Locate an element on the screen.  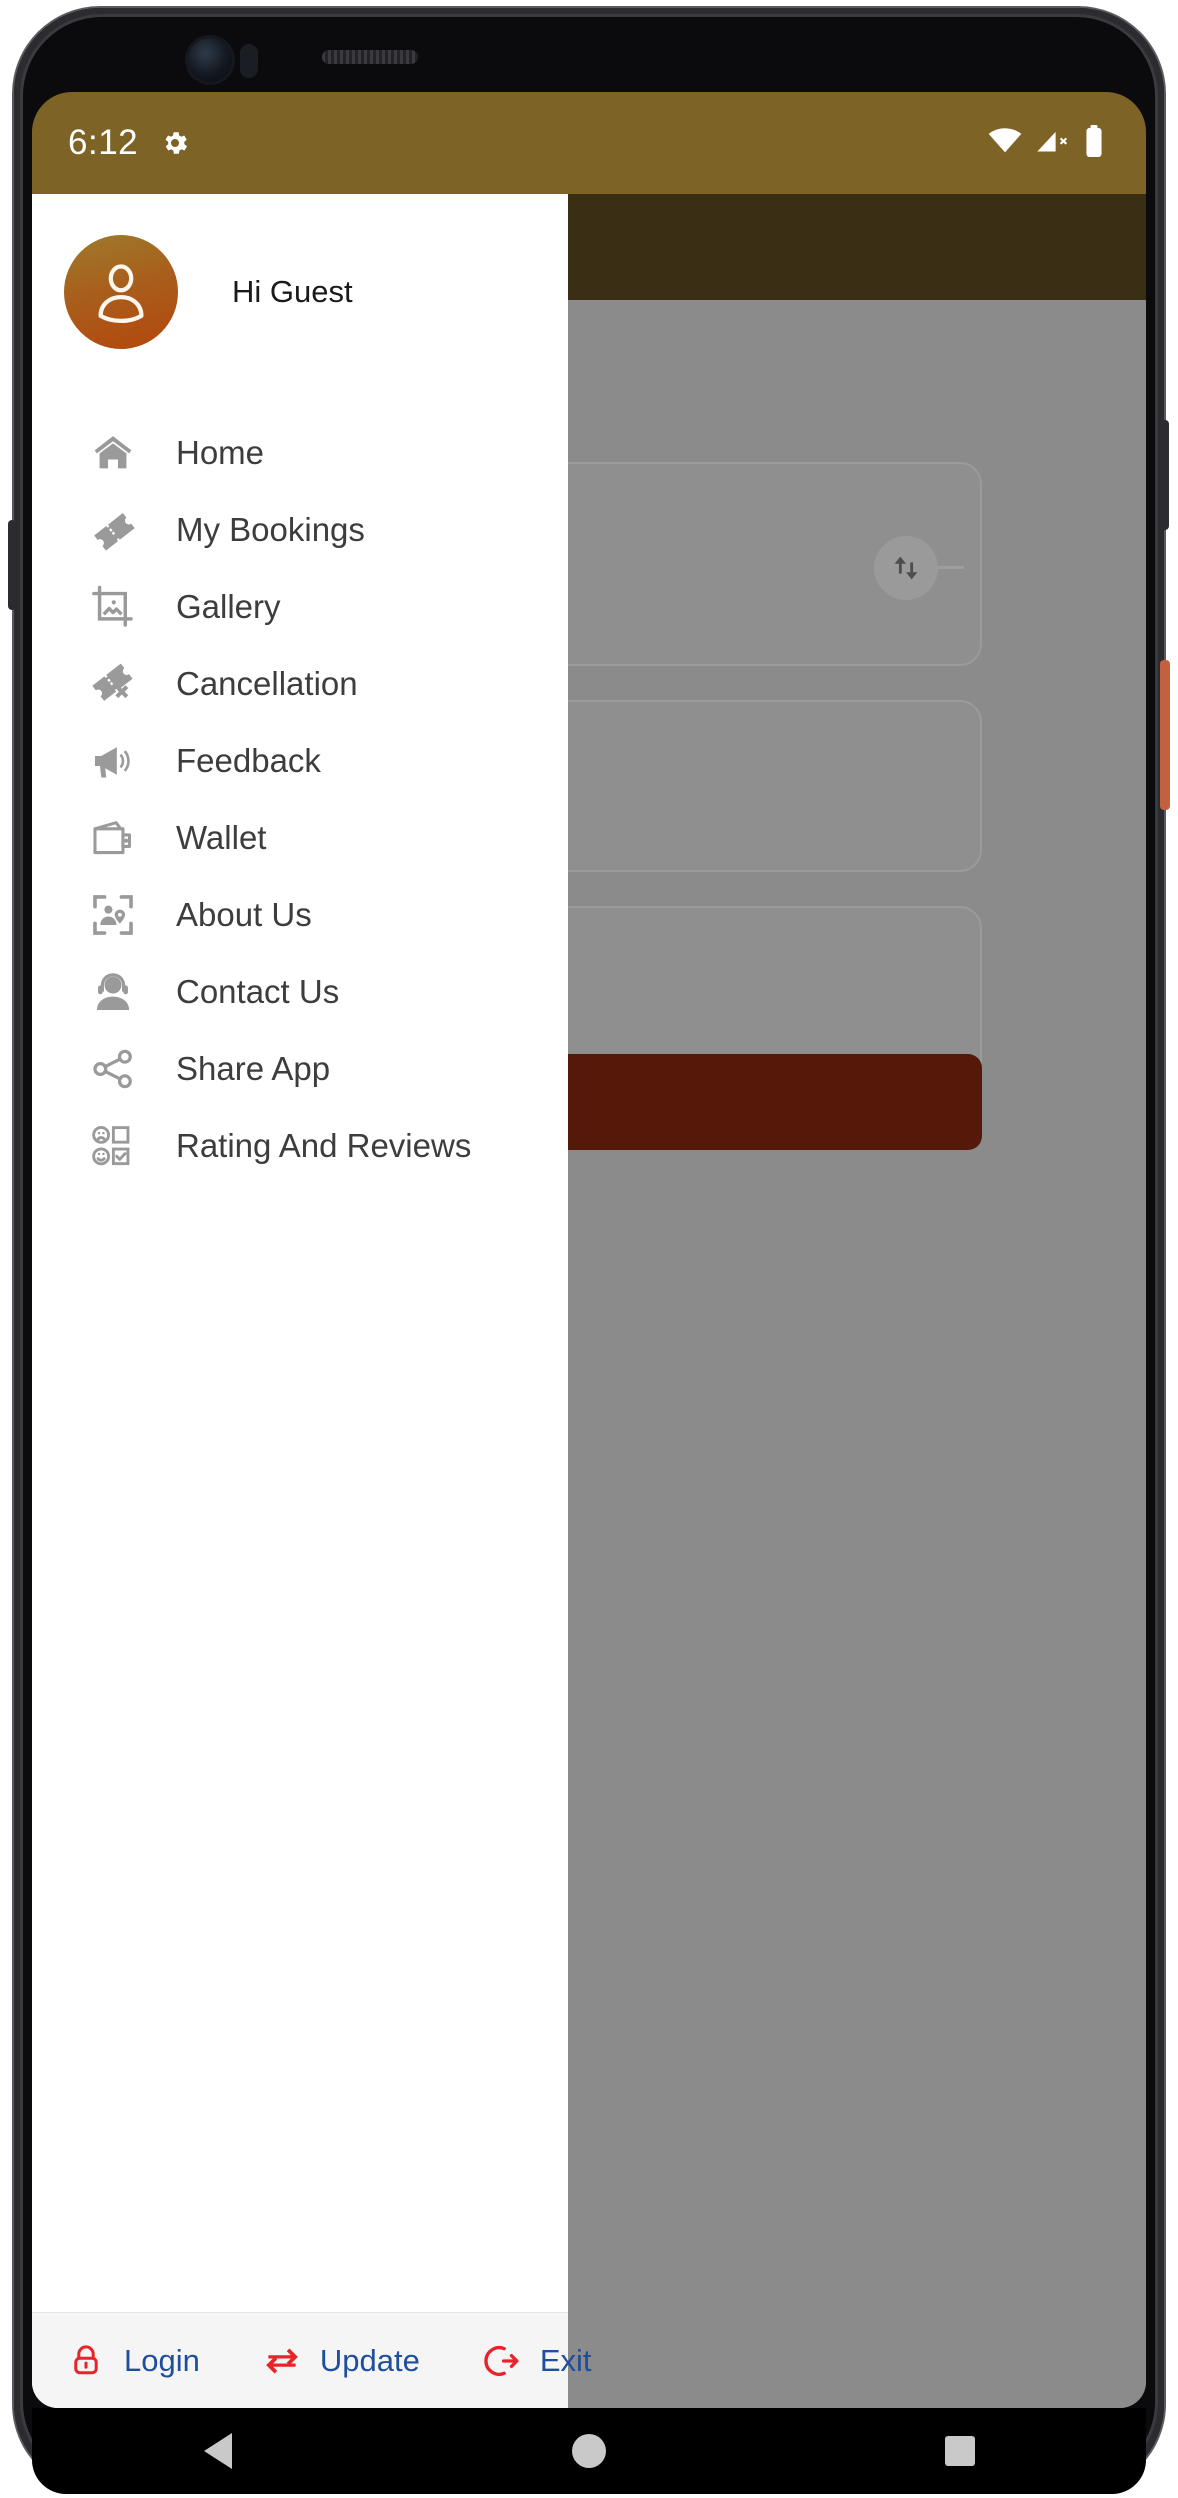
menu-item-label: Gallery is located at coordinates (228, 606).